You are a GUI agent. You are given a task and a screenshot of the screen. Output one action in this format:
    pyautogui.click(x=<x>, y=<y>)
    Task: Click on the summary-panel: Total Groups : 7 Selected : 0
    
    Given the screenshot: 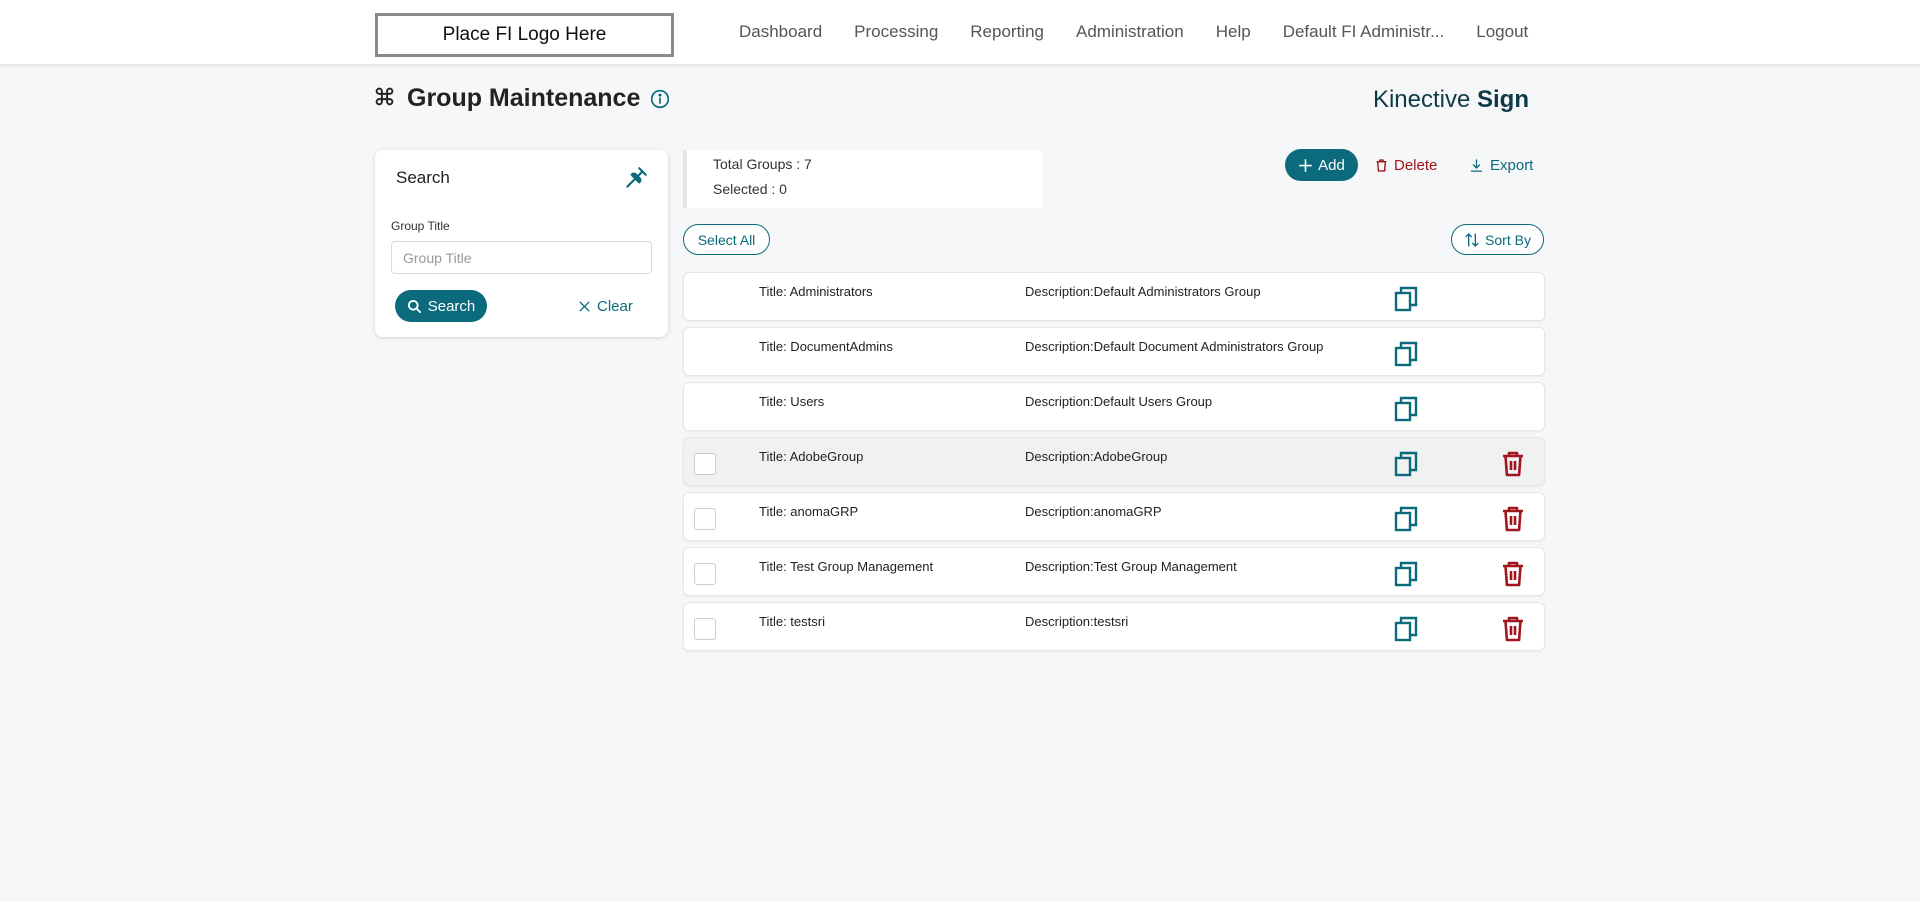 What is the action you would take?
    pyautogui.click(x=862, y=179)
    